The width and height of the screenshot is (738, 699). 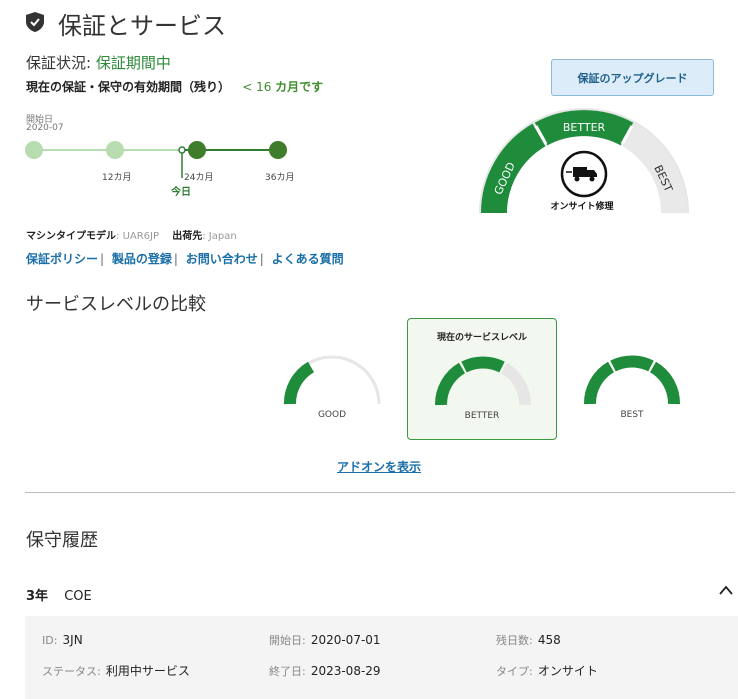 What do you see at coordinates (632, 77) in the screenshot?
I see `upgrade-warranty-button: 保証のアップグレード` at bounding box center [632, 77].